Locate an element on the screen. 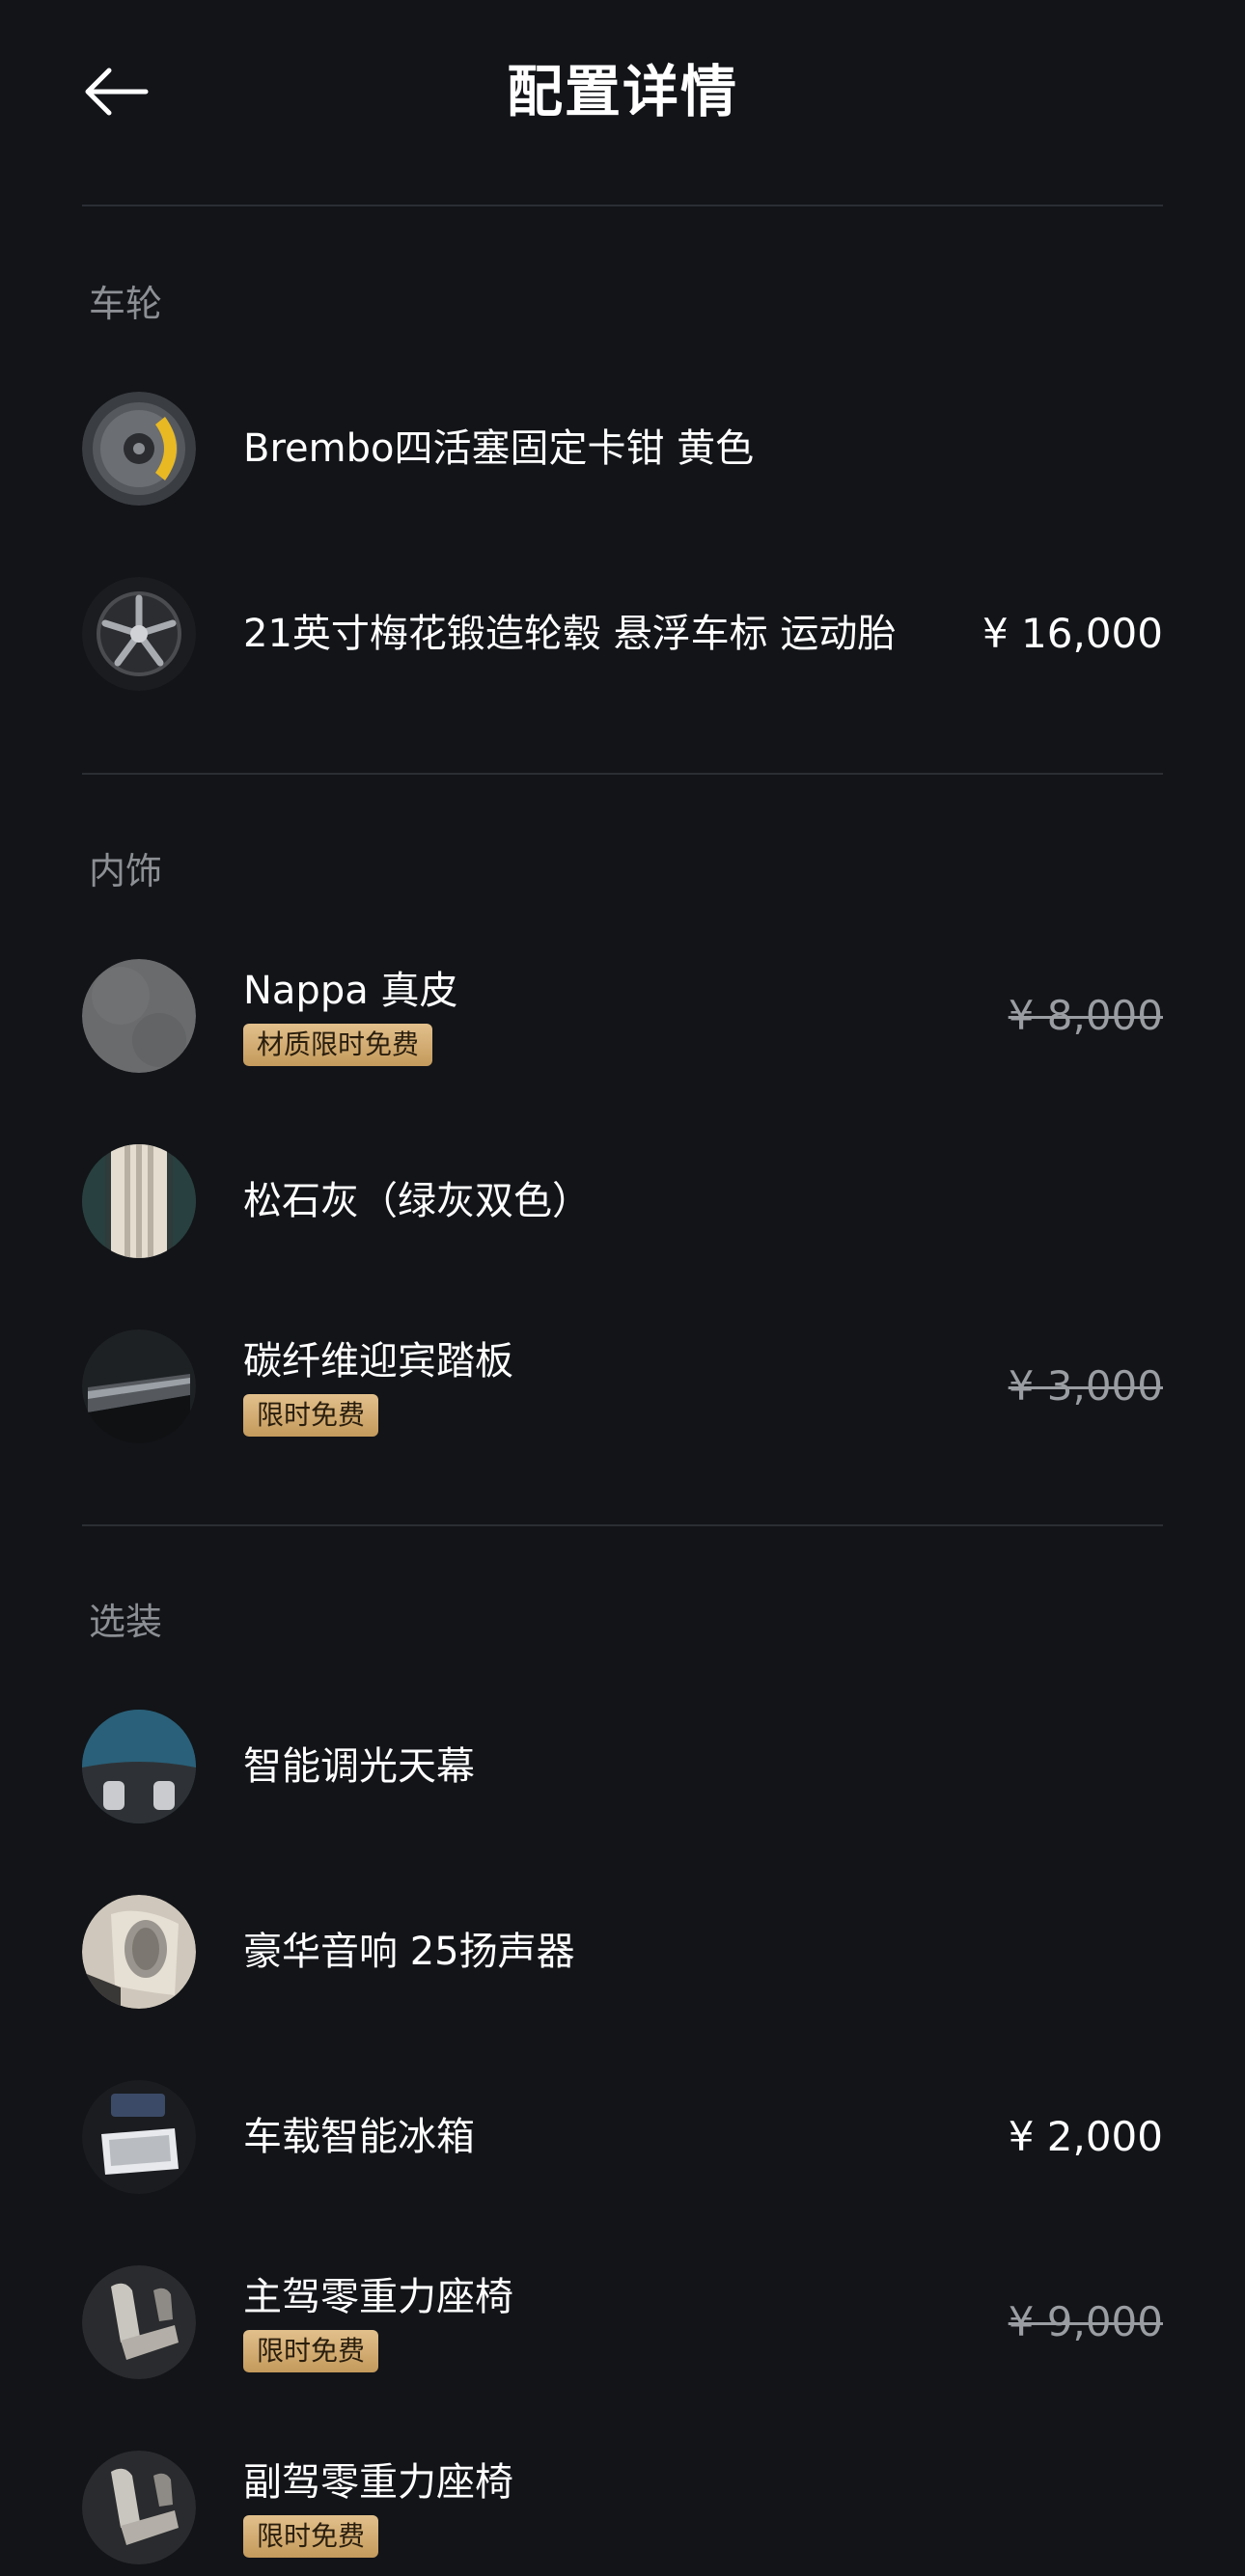  option-name: 车载智能冰箱 is located at coordinates (359, 2137).